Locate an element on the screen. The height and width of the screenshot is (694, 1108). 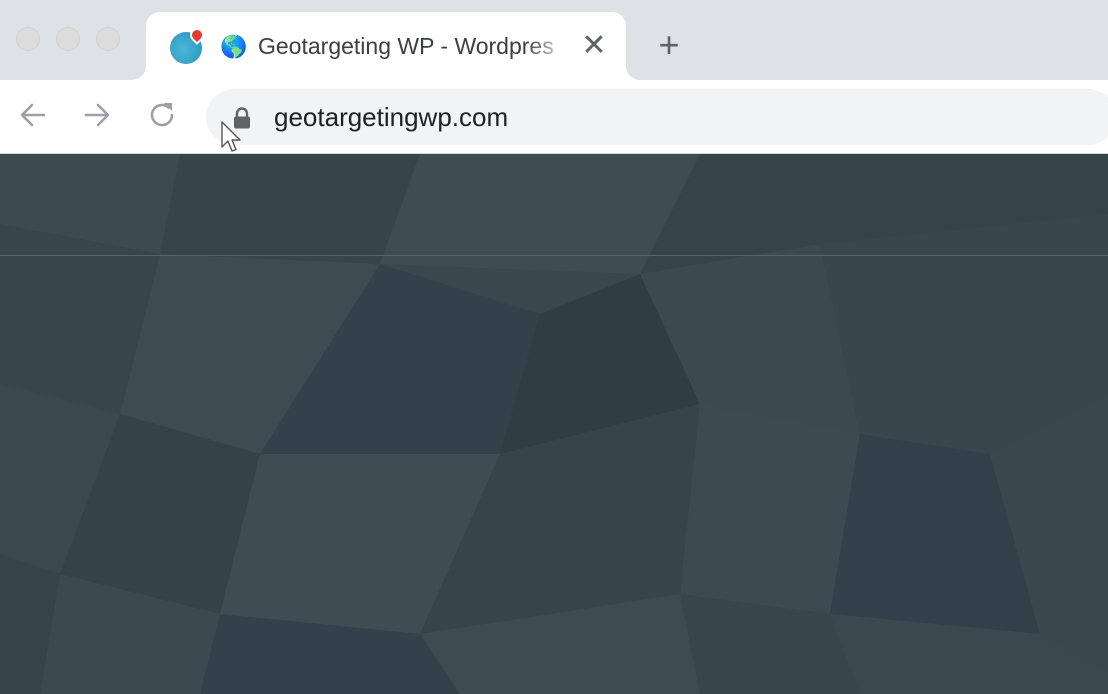
forward-button is located at coordinates (97, 115).